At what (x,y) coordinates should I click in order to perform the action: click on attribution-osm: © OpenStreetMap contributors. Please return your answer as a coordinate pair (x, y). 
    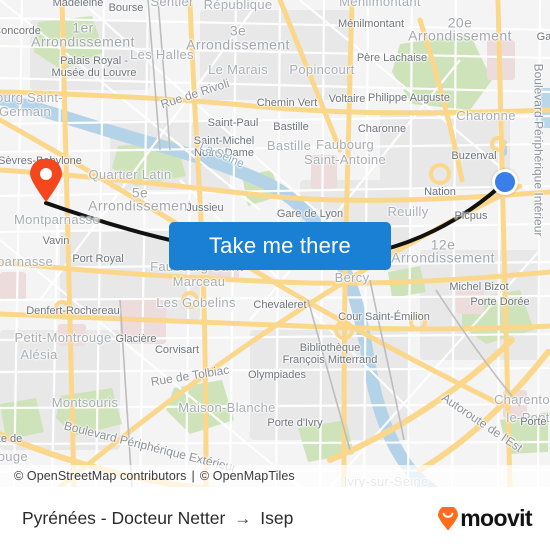
    Looking at the image, I should click on (100, 476).